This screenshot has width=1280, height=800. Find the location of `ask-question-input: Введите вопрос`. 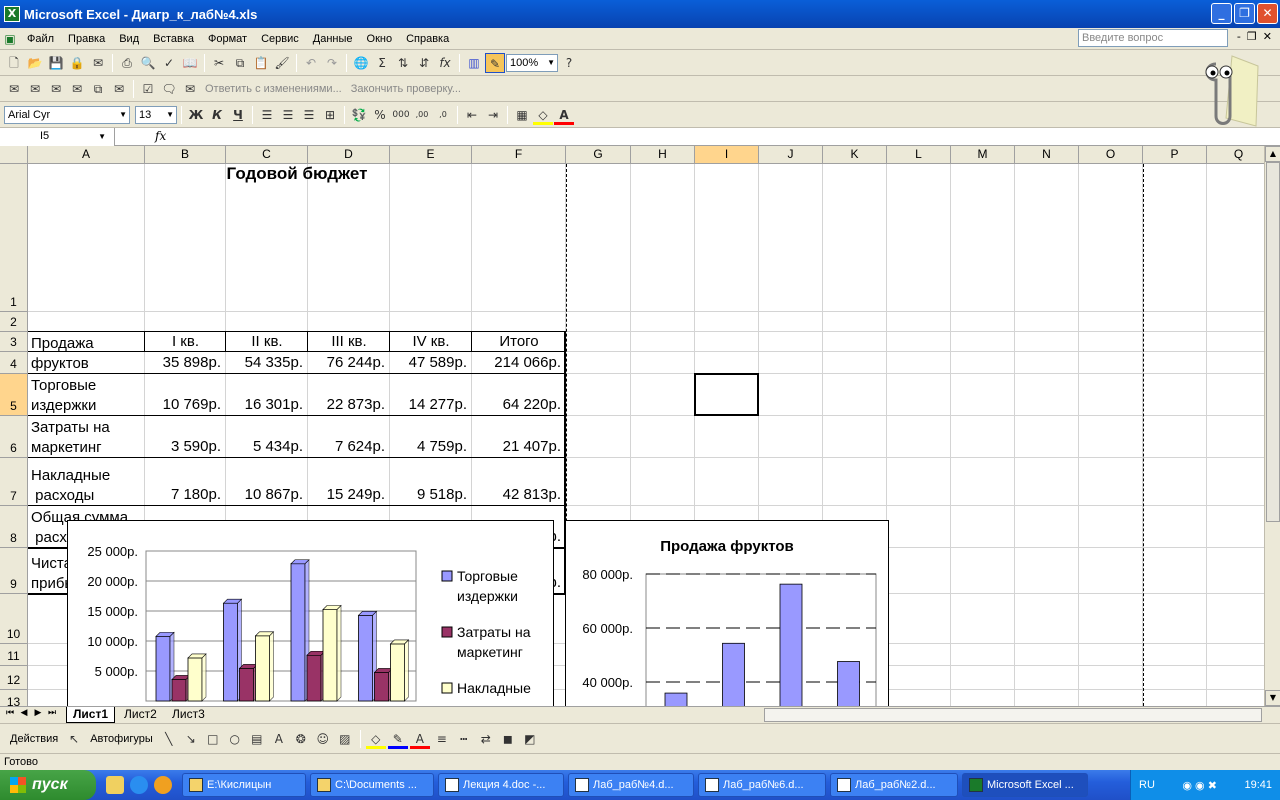

ask-question-input: Введите вопрос is located at coordinates (1153, 38).